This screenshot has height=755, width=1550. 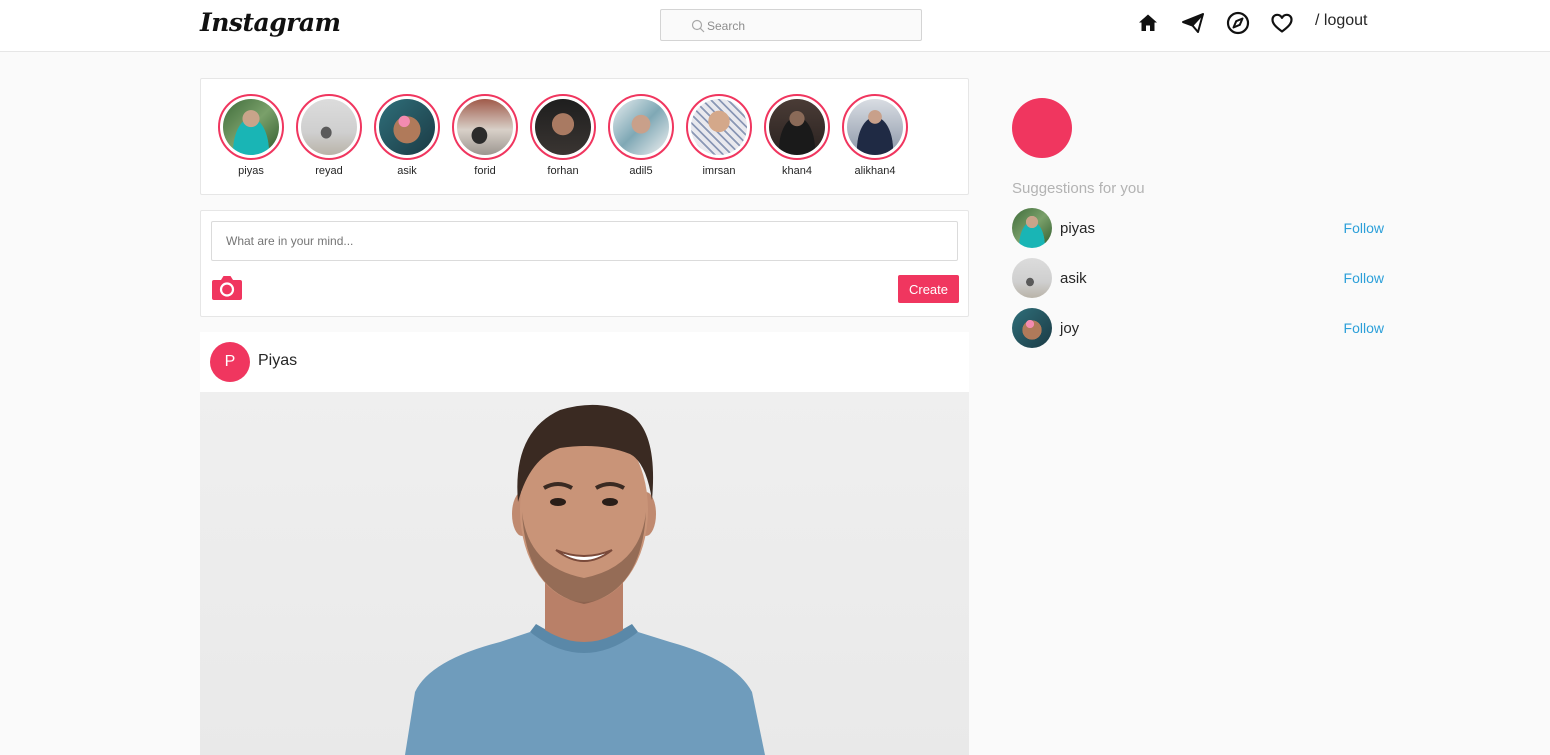 I want to click on story-username: khan4, so click(x=797, y=171).